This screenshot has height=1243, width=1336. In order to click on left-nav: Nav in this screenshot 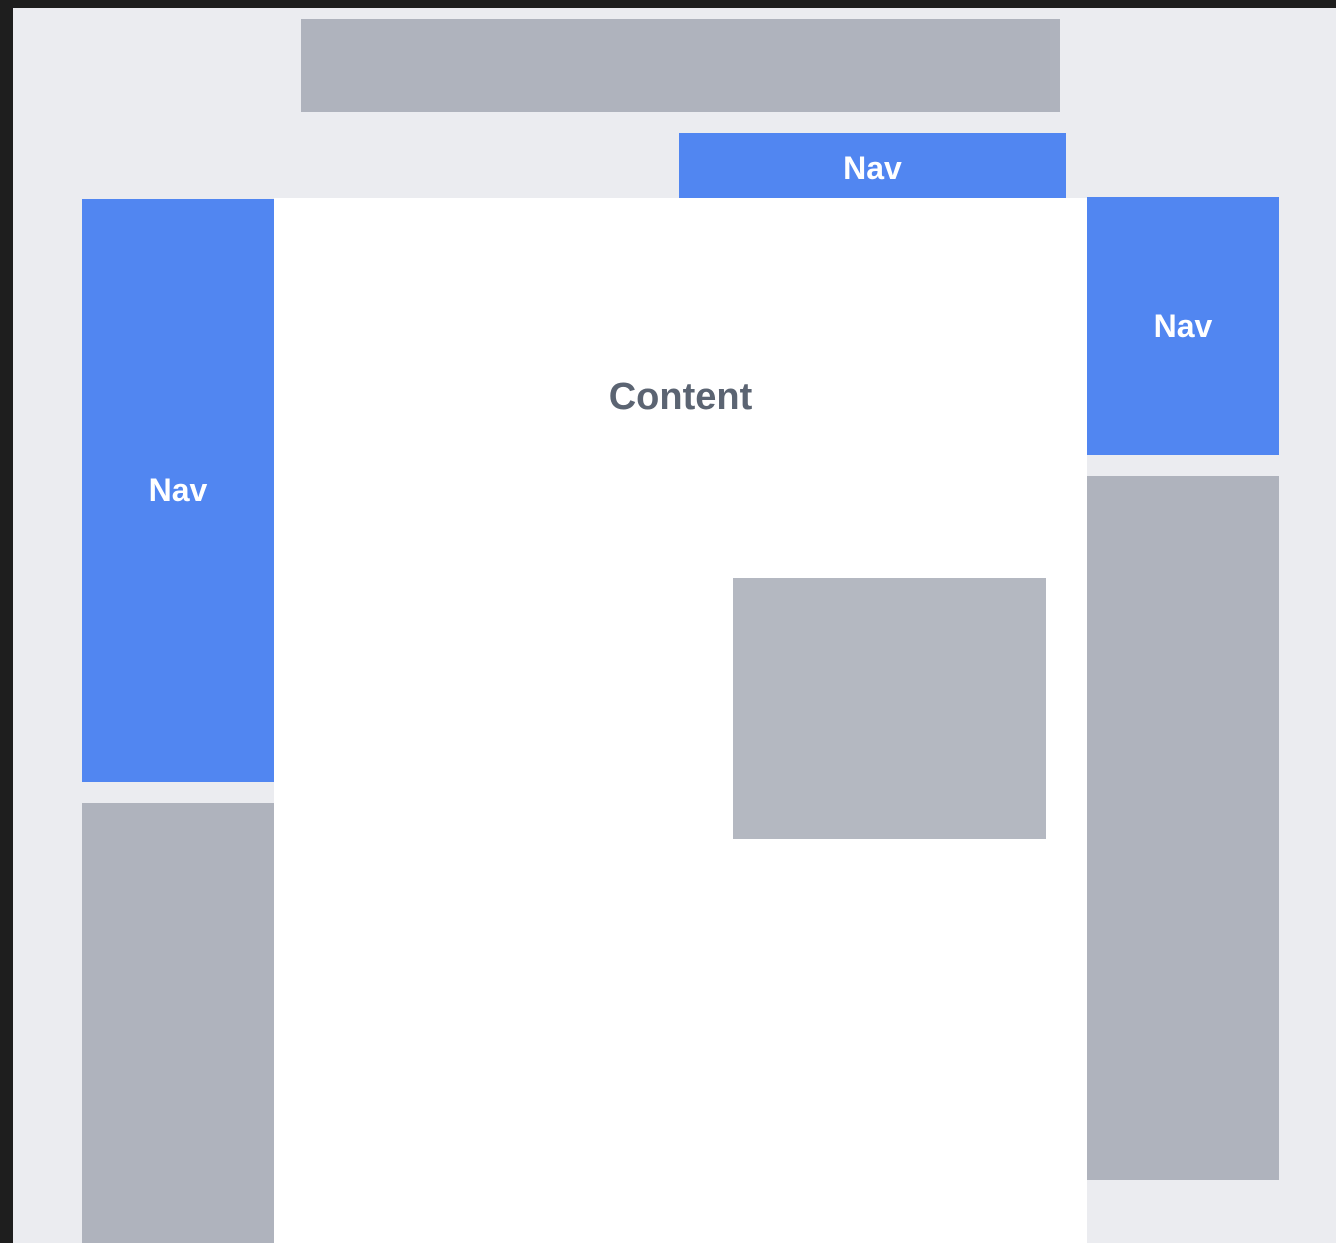, I will do `click(178, 490)`.